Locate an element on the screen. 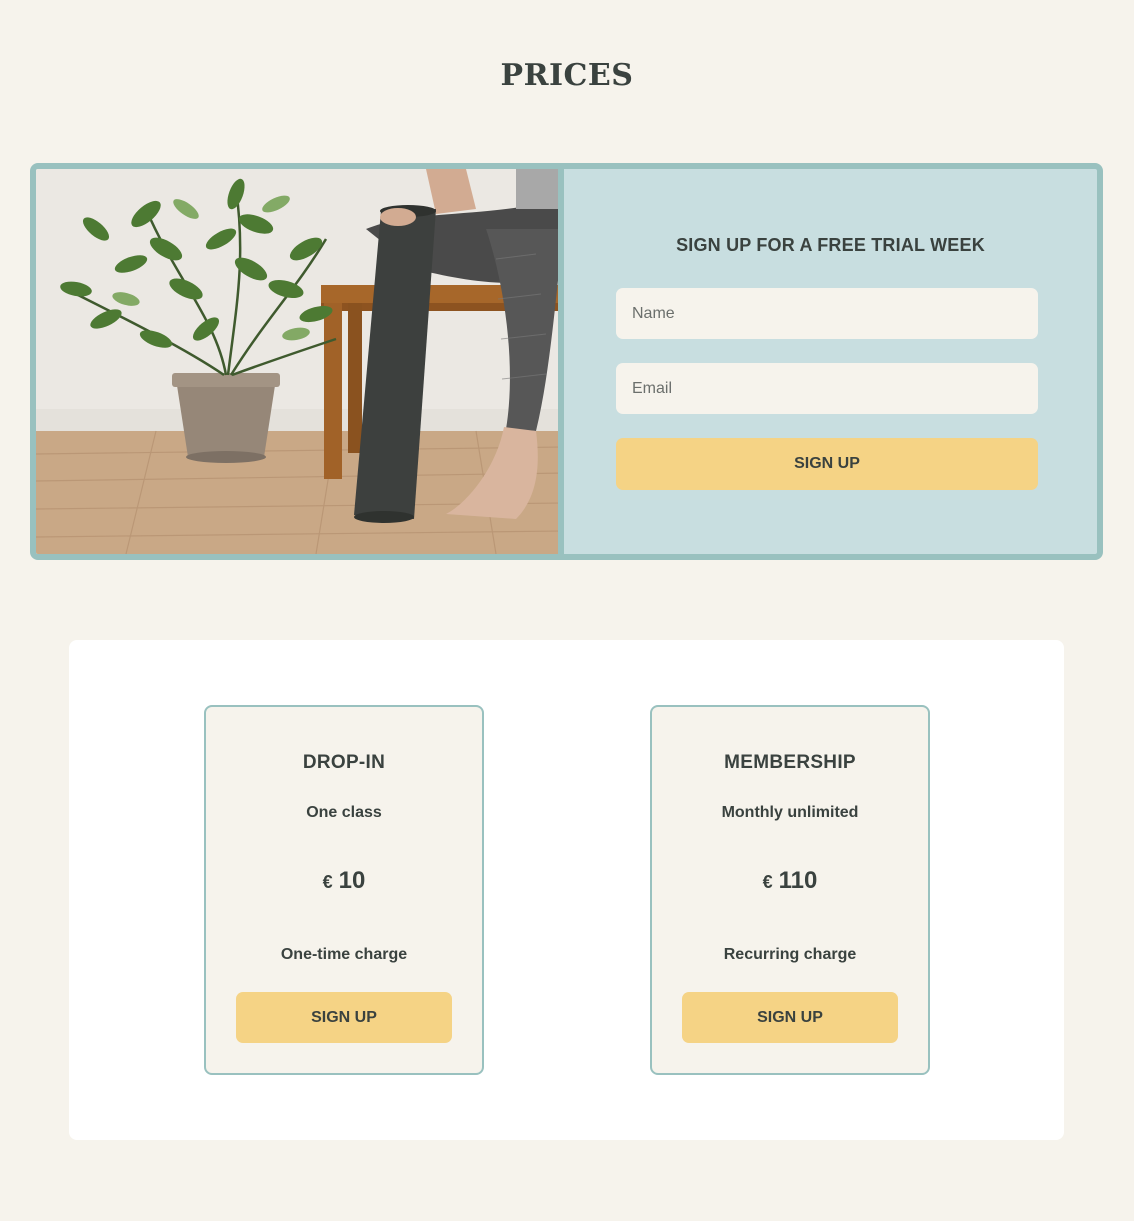 This screenshot has height=1221, width=1134. plan-name: MEMBERSHIP is located at coordinates (790, 762).